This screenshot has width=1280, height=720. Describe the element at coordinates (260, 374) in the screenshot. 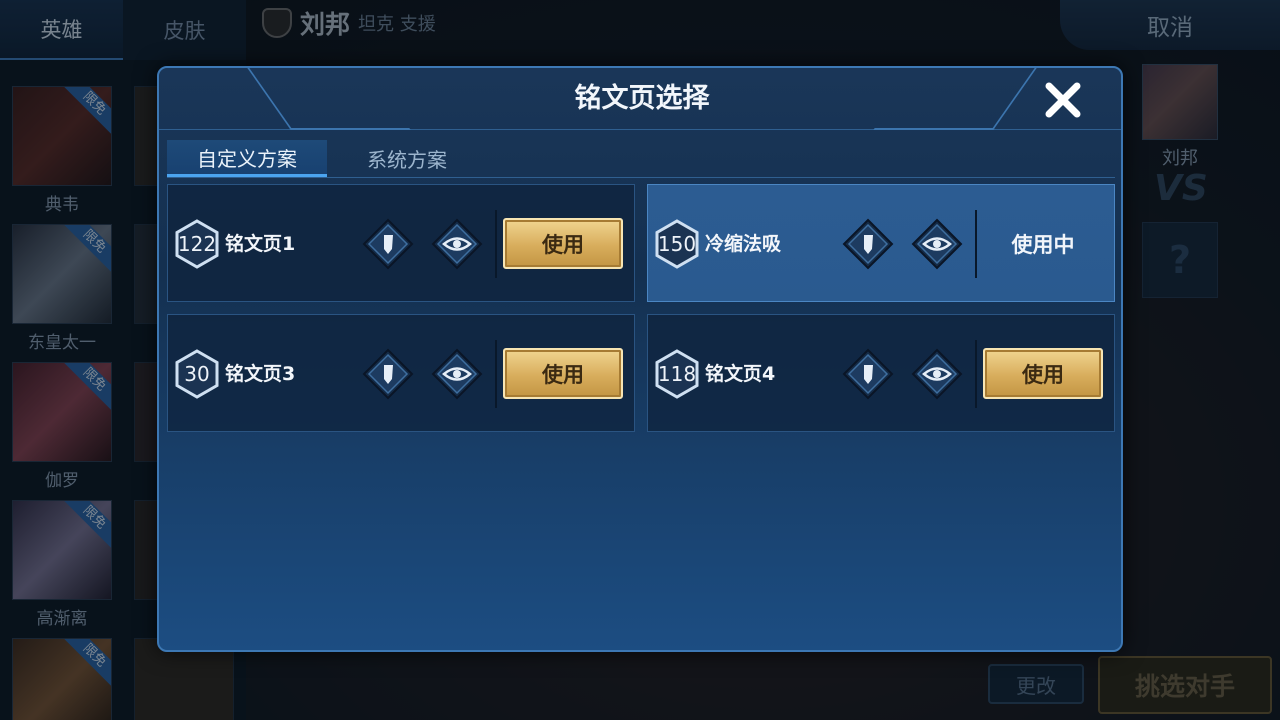

I see `inscription-page-name: 铭文页3` at that location.